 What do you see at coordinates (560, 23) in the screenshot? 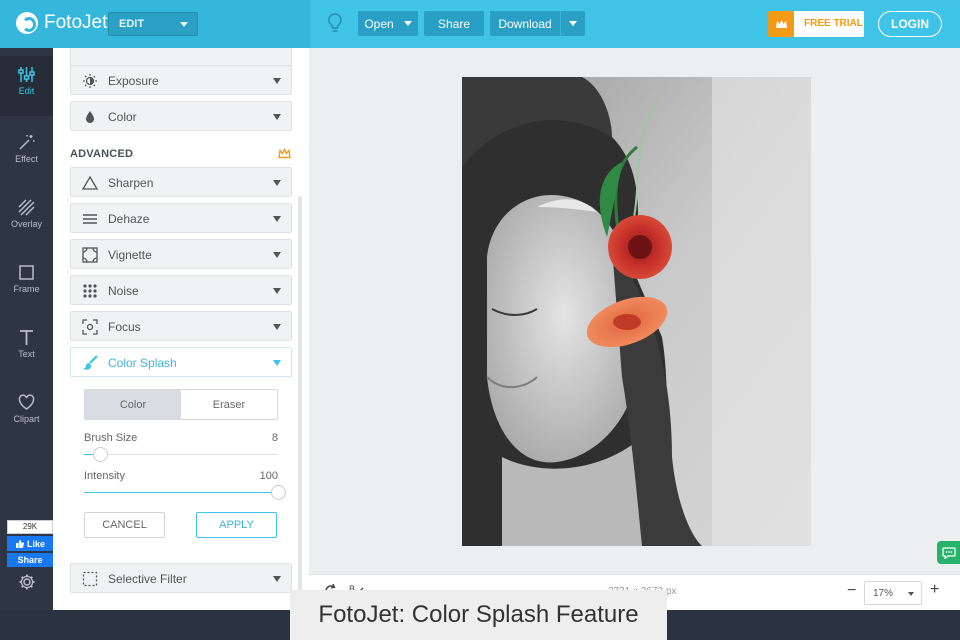
I see `divider` at bounding box center [560, 23].